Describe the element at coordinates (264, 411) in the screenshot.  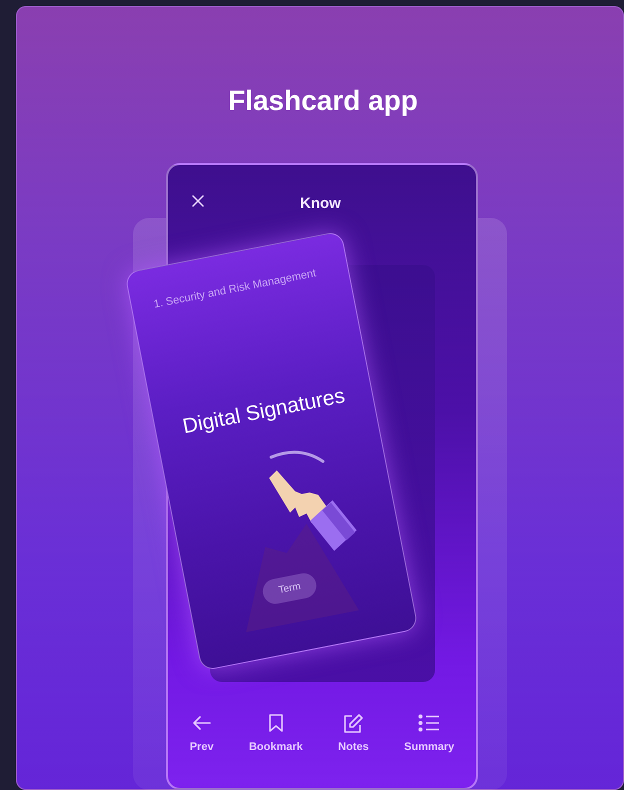
I see `card-term: Digital Signatures` at that location.